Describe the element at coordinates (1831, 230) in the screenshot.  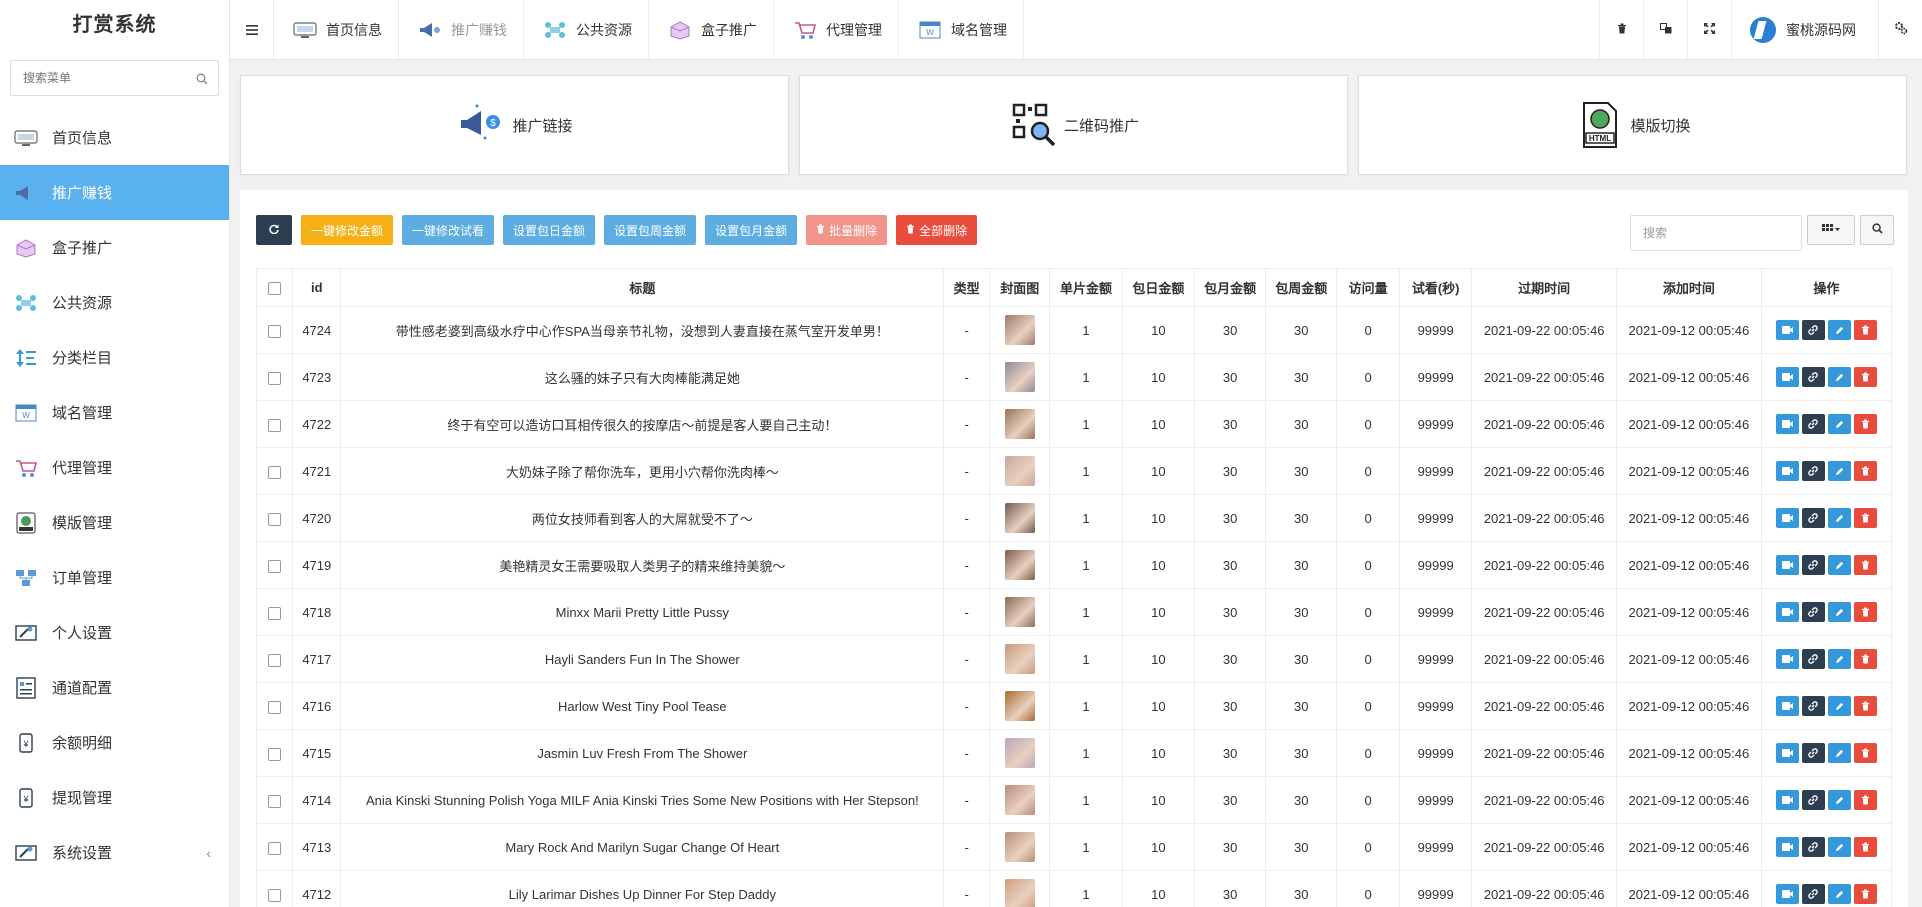
I see `columns-toggle-button` at that location.